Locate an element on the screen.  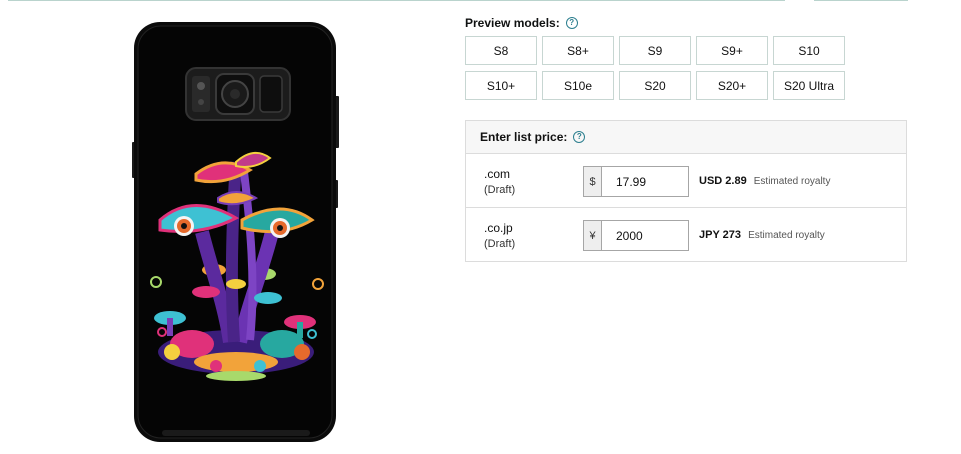
preview-models-heading: Preview models: ? is located at coordinates (521, 23).